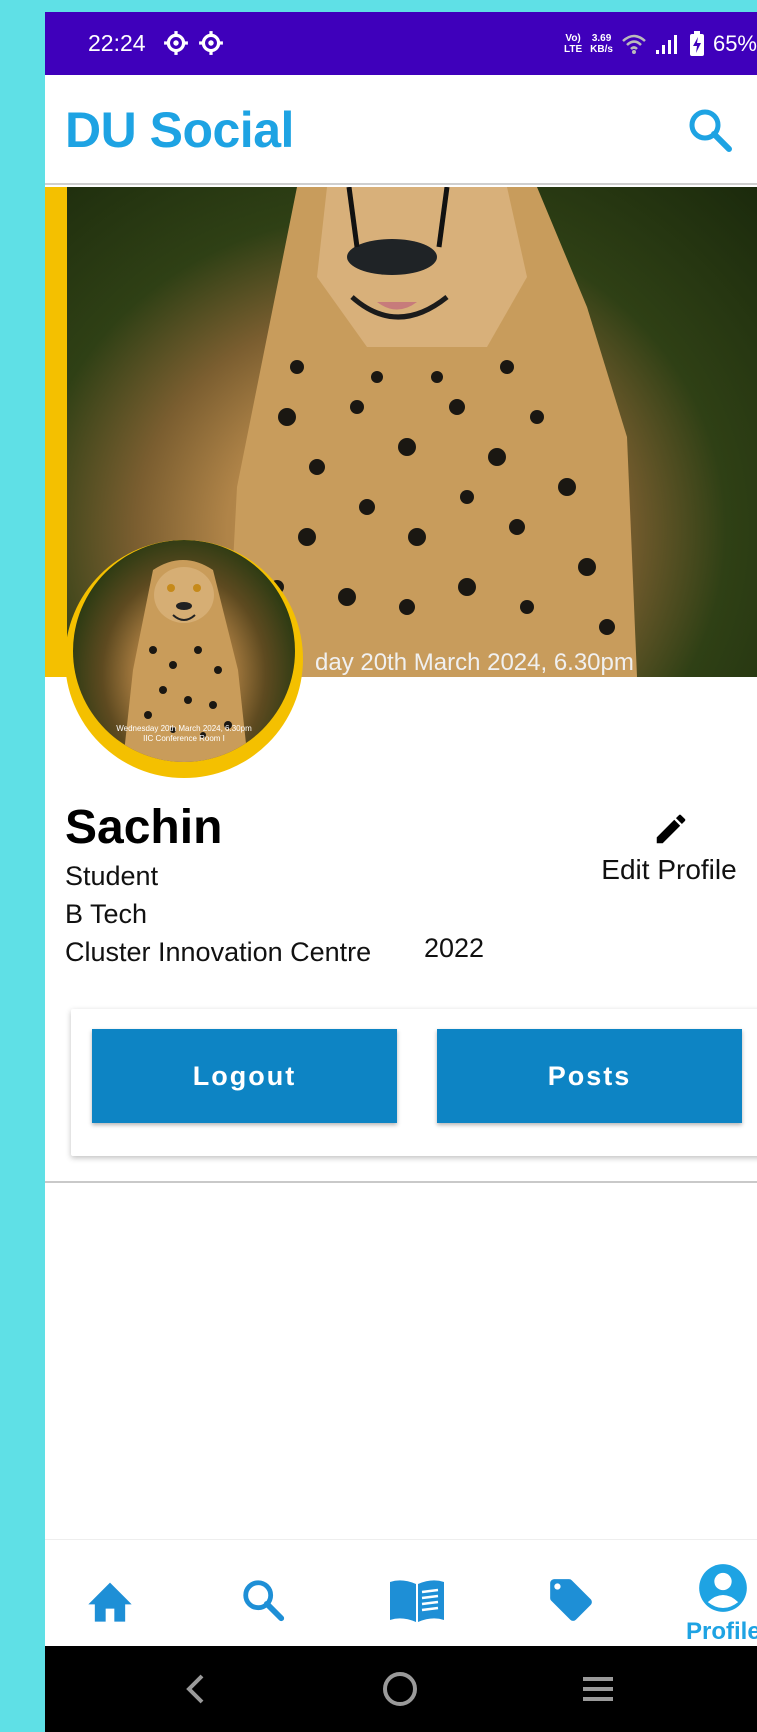 Image resolution: width=757 pixels, height=1732 pixels. What do you see at coordinates (144, 827) in the screenshot?
I see `profile-name: Sachin` at bounding box center [144, 827].